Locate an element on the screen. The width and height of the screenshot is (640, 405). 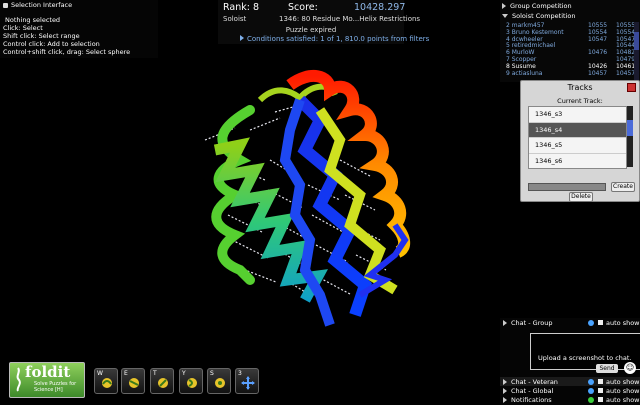
move-arrows-icon is located at coordinates (248, 383).